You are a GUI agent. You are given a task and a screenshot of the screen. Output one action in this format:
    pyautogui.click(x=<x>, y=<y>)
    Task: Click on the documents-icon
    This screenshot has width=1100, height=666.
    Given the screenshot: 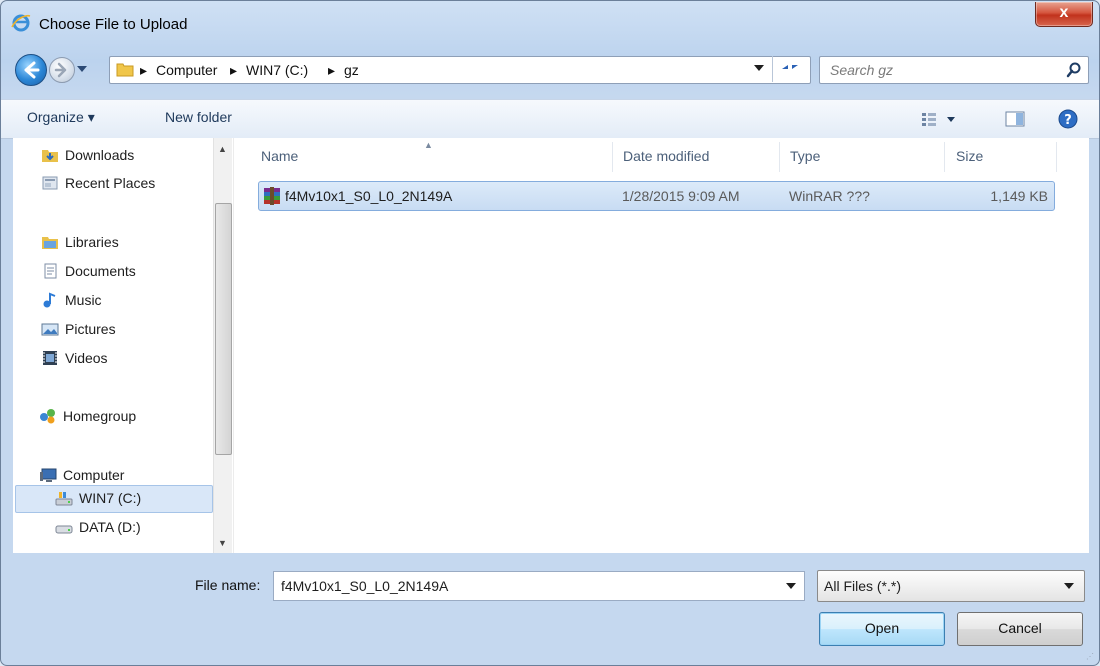 What is the action you would take?
    pyautogui.click(x=50, y=271)
    